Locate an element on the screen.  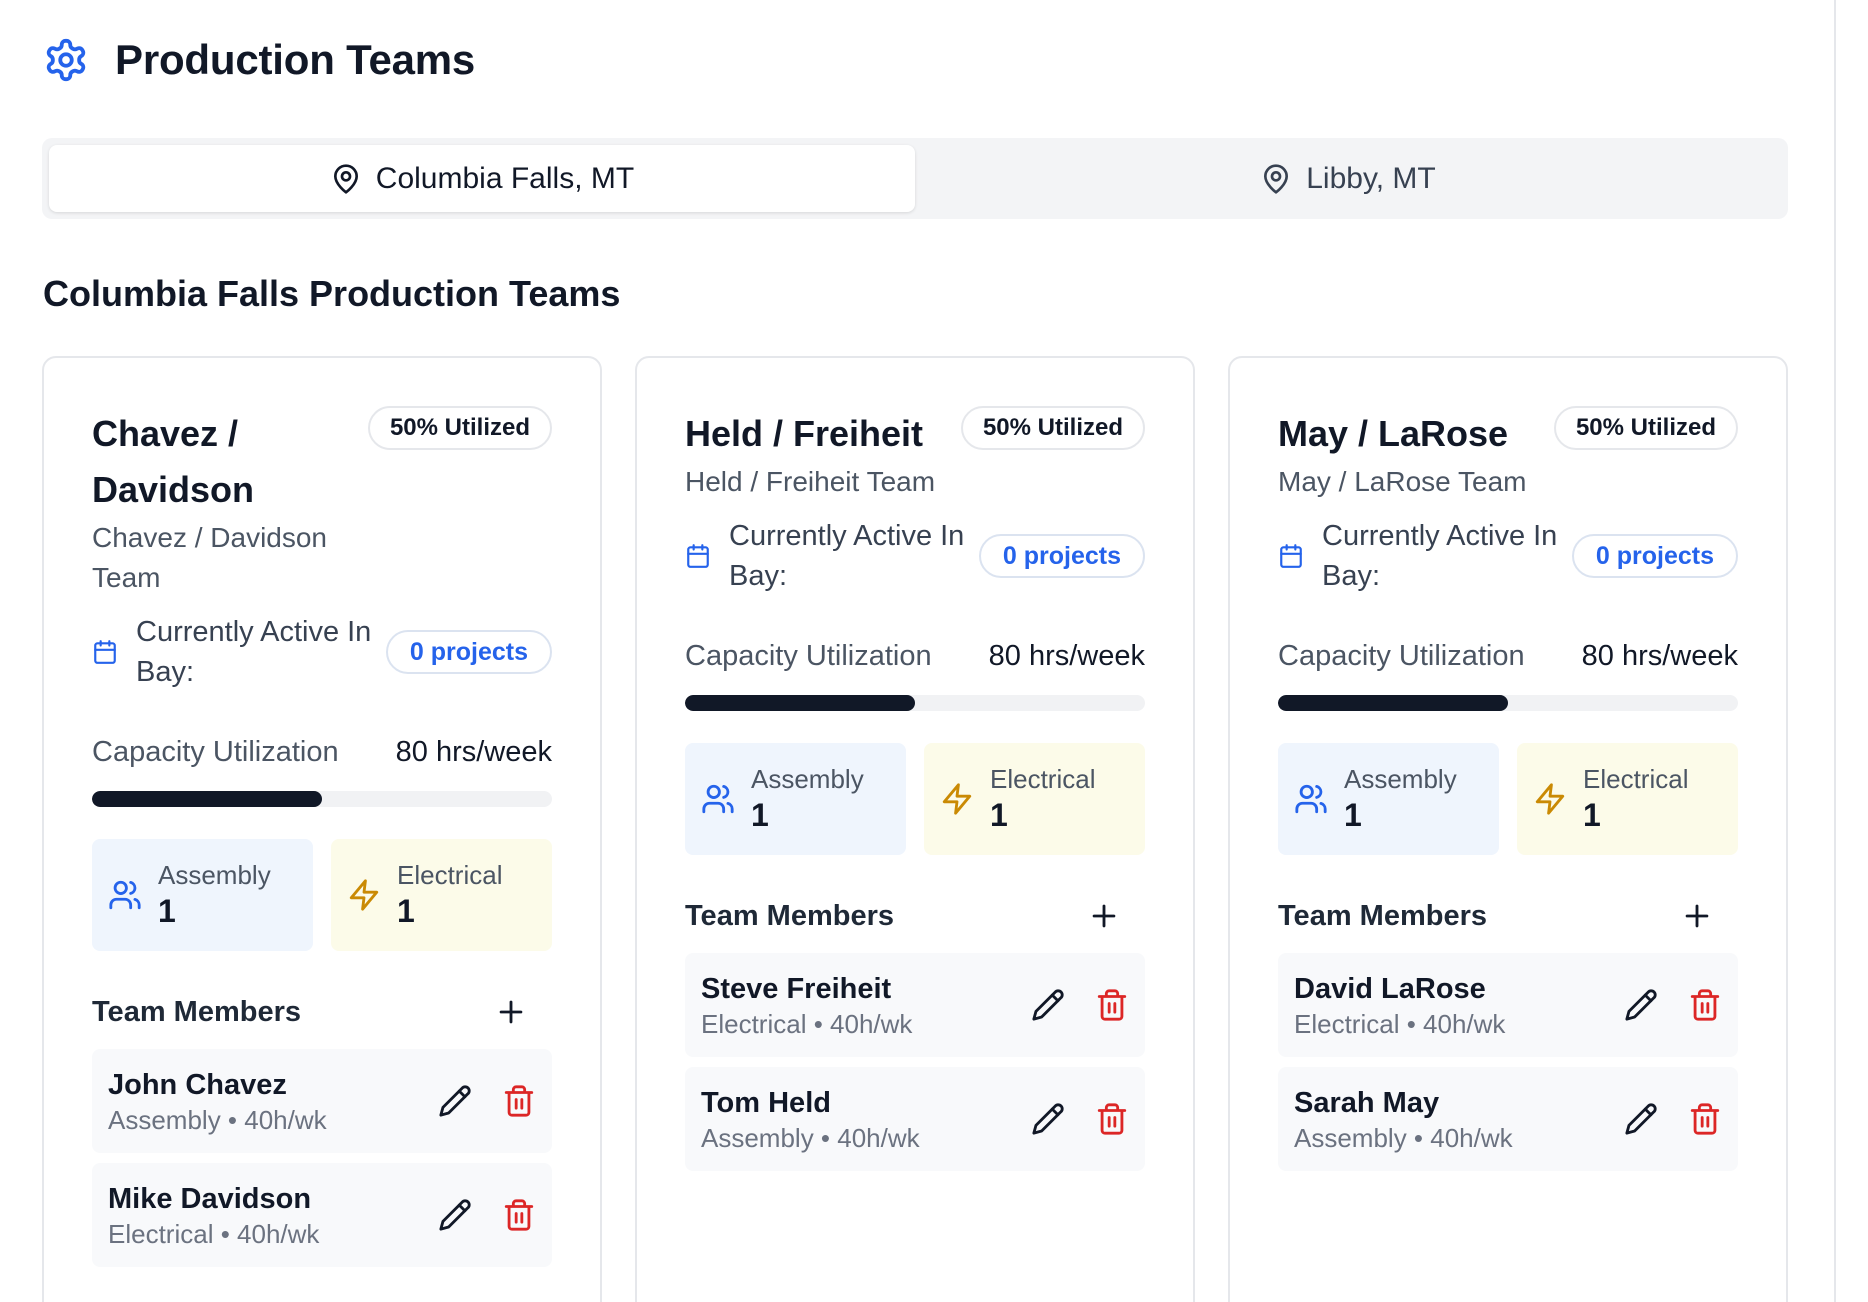
member-name: Sarah May is located at coordinates (1367, 1103).